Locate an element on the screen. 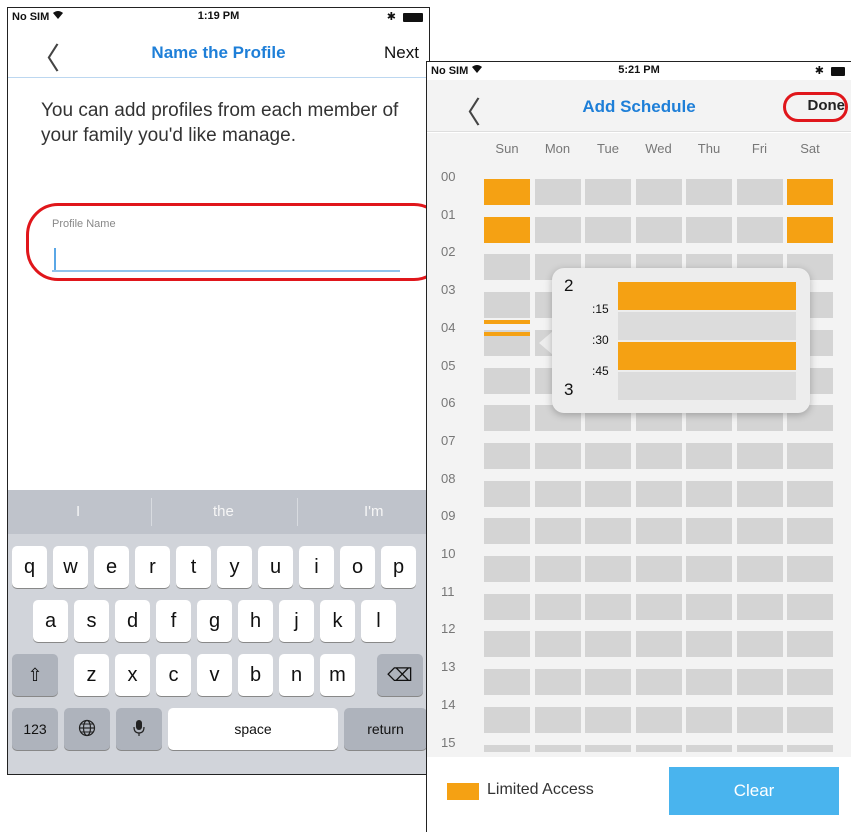 This screenshot has height=832, width=851. space-key: space is located at coordinates (253, 729).